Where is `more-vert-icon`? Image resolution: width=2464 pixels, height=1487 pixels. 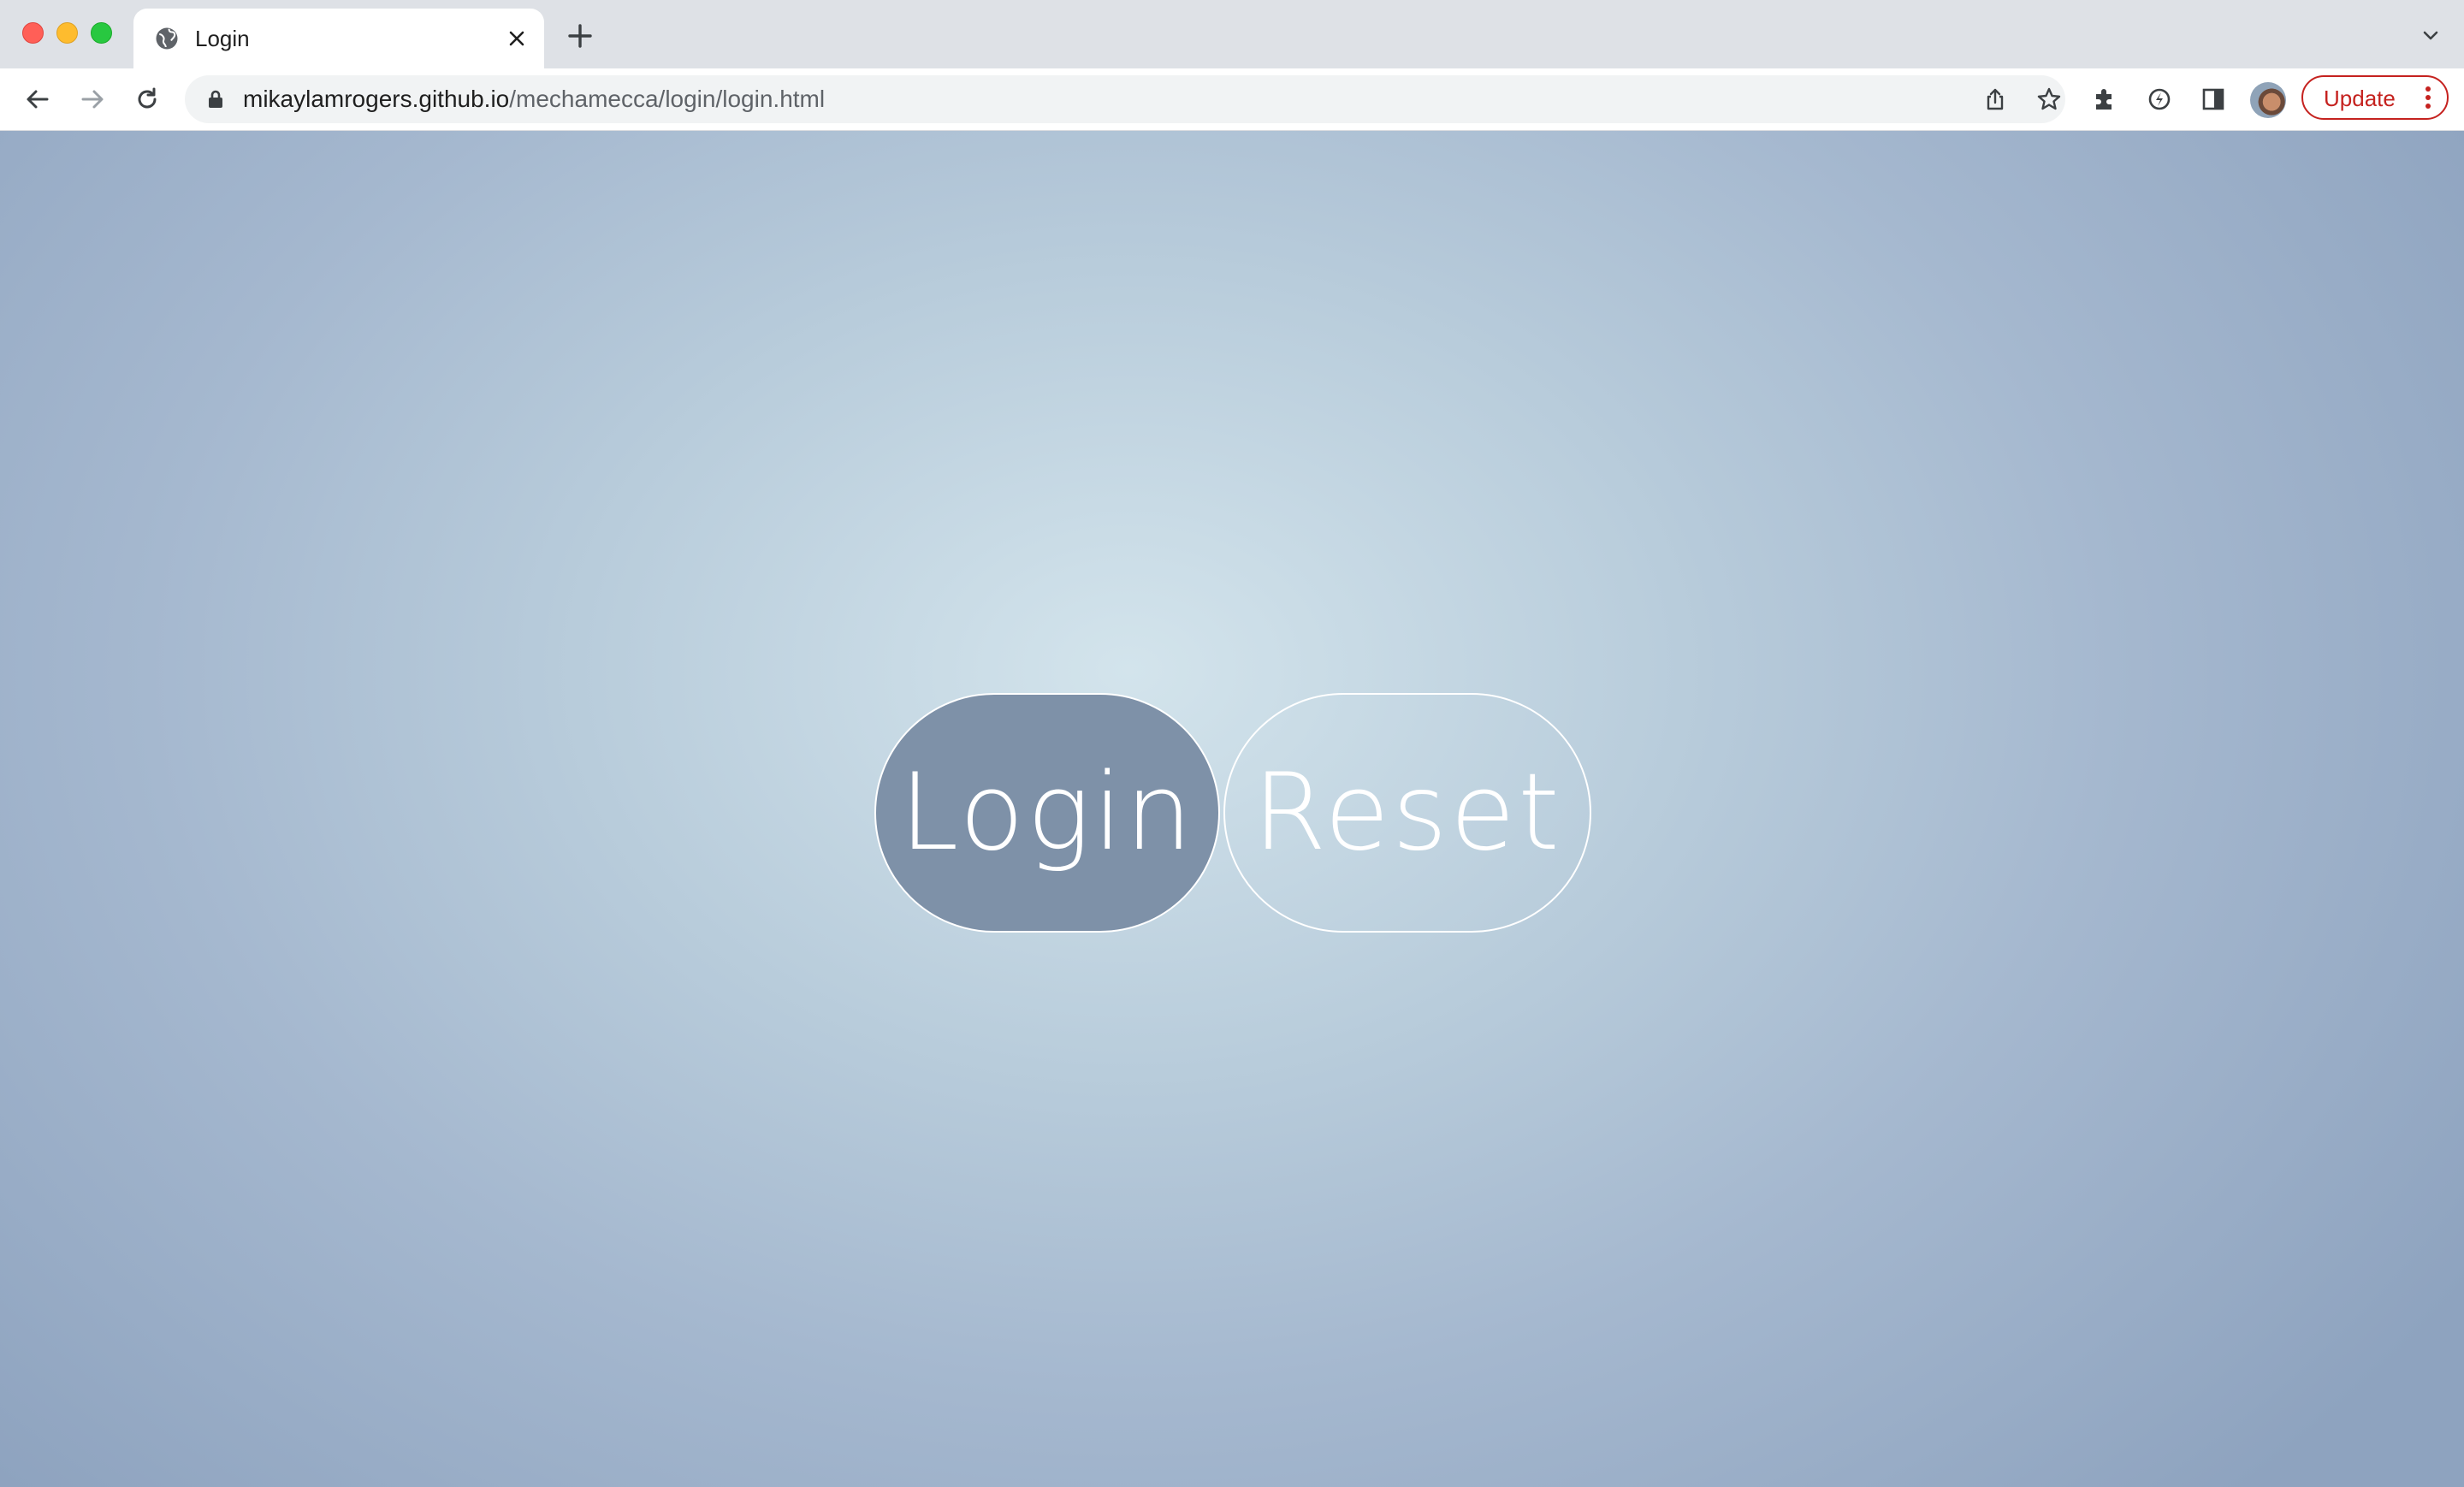 more-vert-icon is located at coordinates (2428, 97).